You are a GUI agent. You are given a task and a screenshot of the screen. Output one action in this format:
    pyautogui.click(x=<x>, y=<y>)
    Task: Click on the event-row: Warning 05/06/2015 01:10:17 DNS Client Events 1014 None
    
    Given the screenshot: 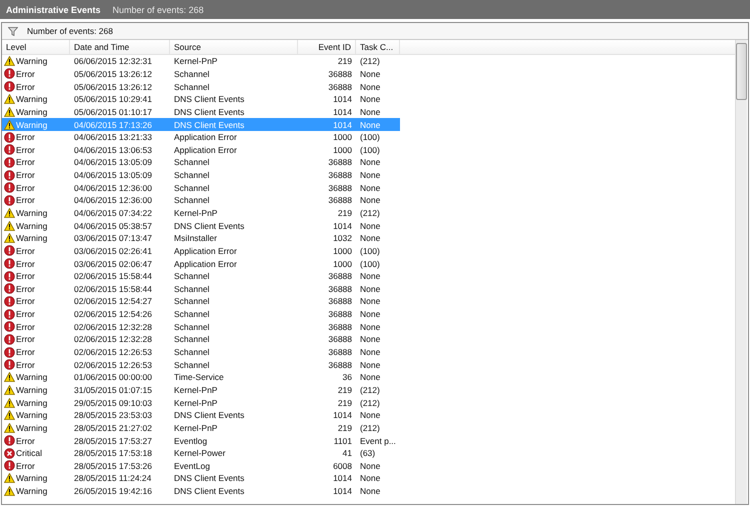 What is the action you would take?
    pyautogui.click(x=201, y=112)
    